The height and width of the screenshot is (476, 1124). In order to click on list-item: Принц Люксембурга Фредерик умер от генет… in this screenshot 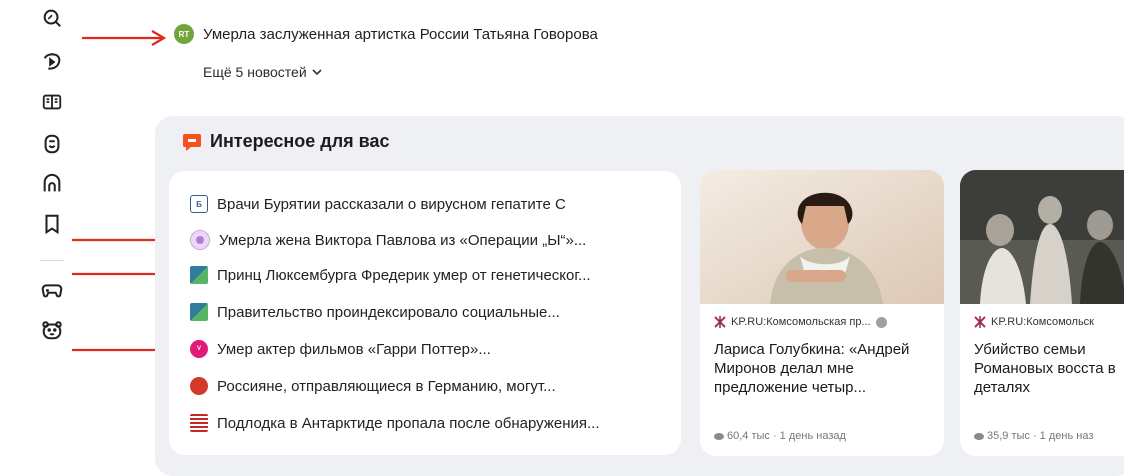, I will do `click(390, 275)`.